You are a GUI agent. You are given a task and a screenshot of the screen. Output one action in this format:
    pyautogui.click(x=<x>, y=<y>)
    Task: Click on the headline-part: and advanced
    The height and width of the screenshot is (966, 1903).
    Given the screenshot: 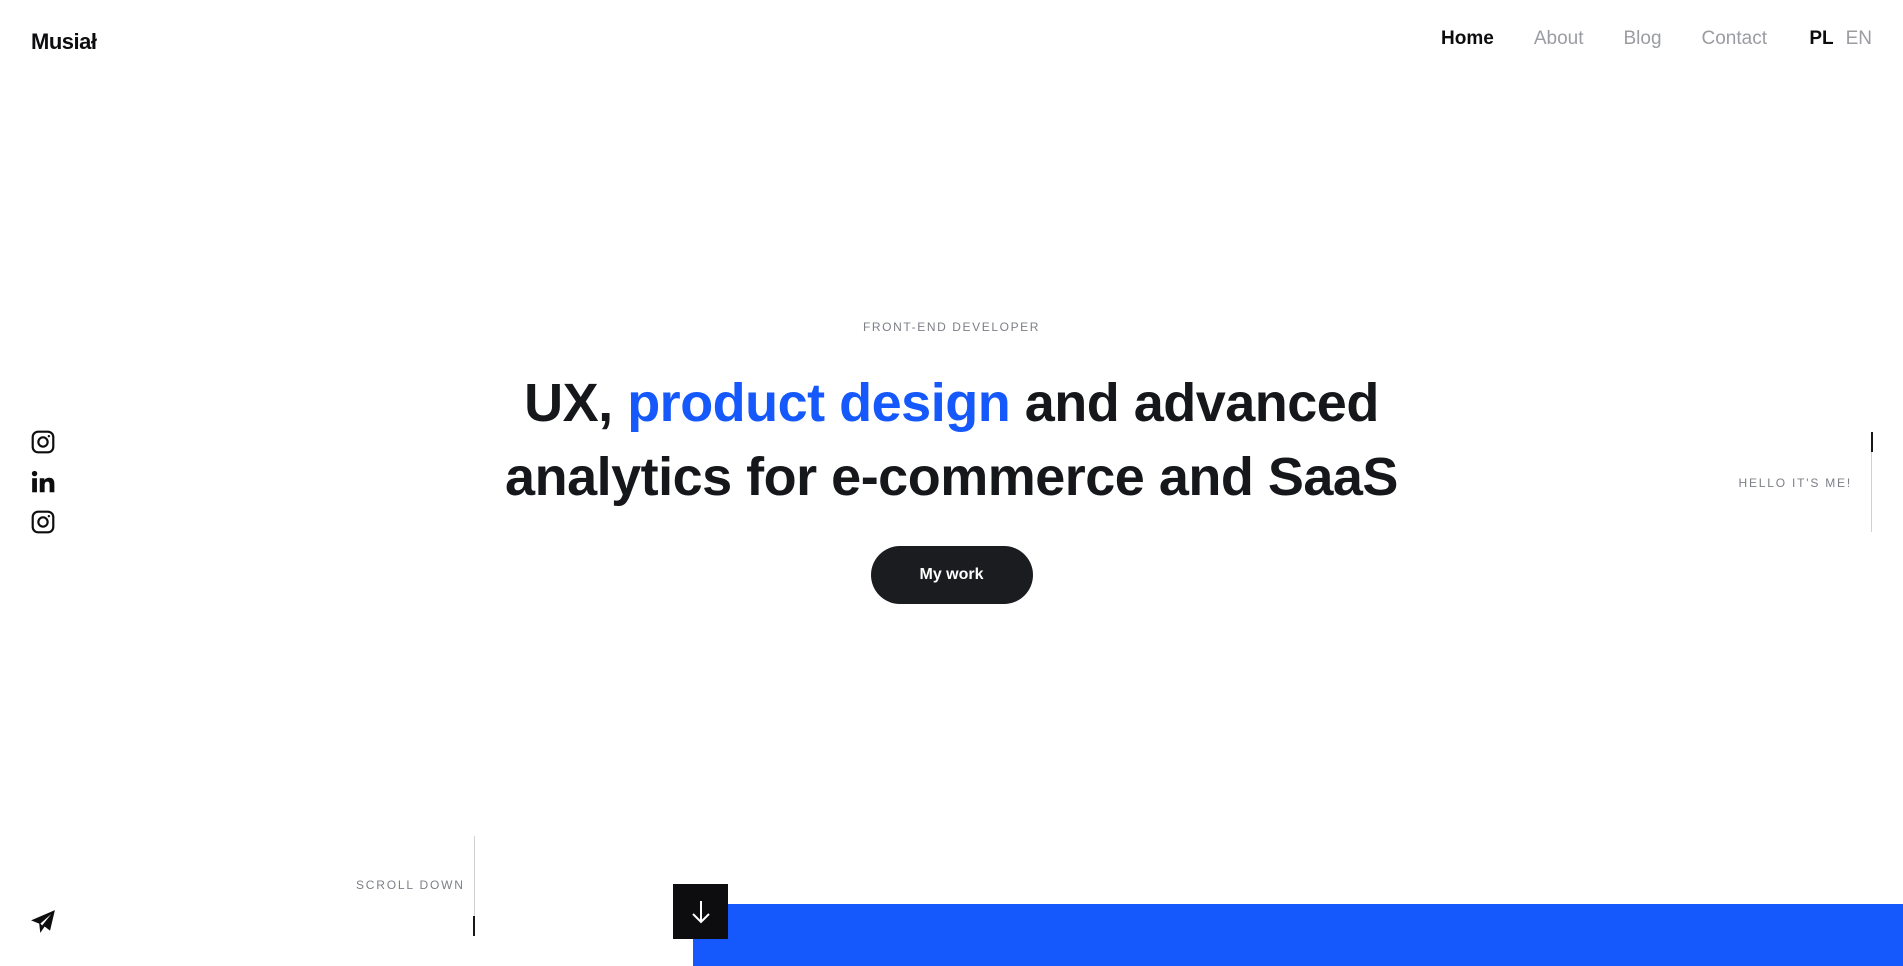 What is the action you would take?
    pyautogui.click(x=1195, y=403)
    